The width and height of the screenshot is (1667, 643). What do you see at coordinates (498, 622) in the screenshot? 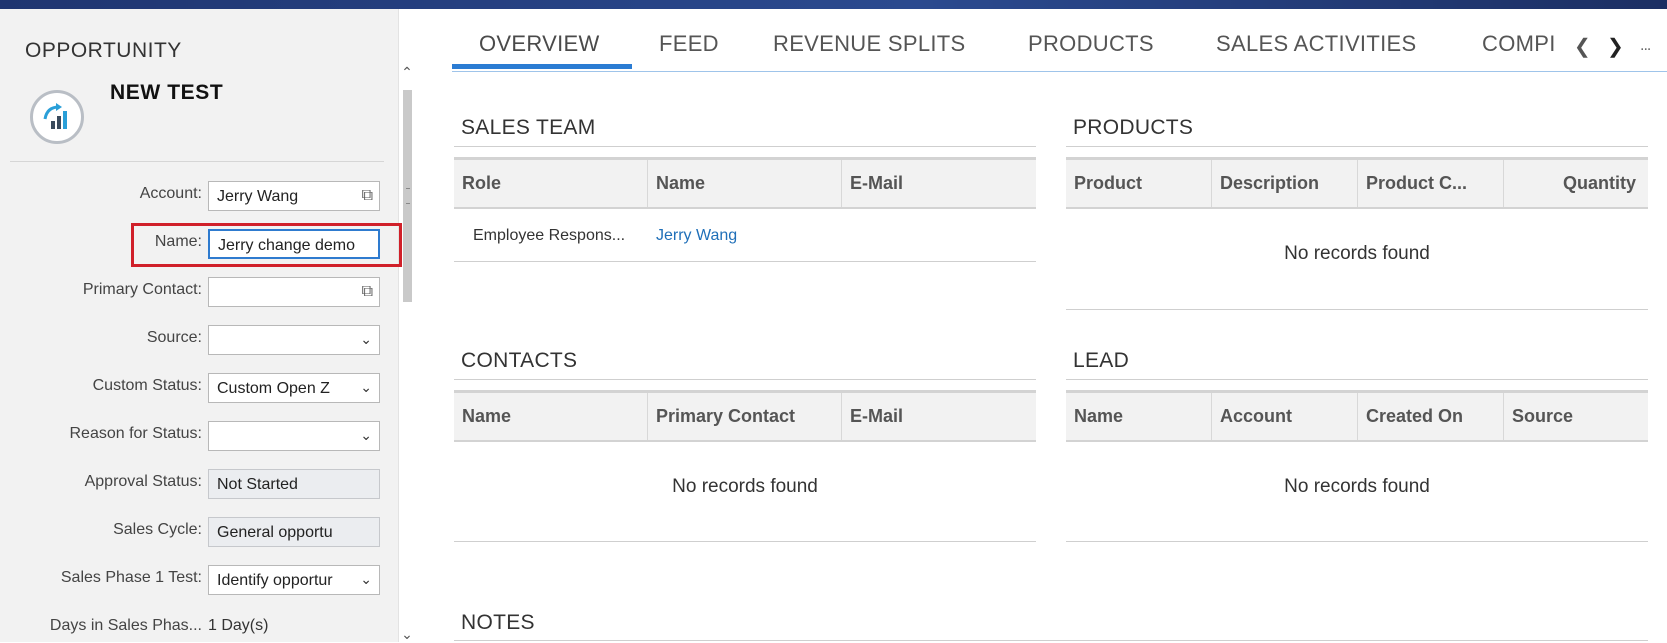
I see `notes-title: NOTES` at bounding box center [498, 622].